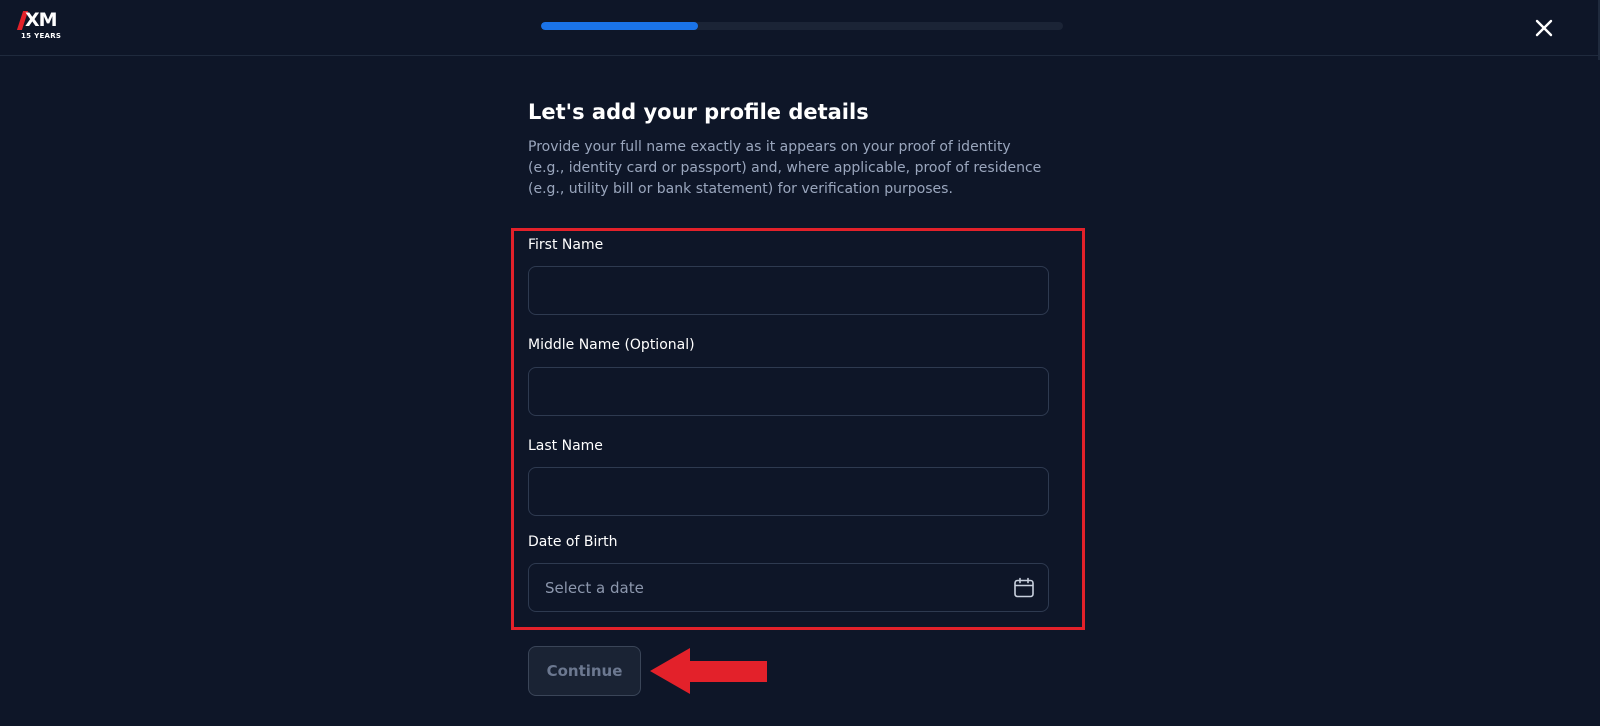 The width and height of the screenshot is (1600, 726). What do you see at coordinates (41, 36) in the screenshot?
I see `logo-subtitle: 15 YEARS` at bounding box center [41, 36].